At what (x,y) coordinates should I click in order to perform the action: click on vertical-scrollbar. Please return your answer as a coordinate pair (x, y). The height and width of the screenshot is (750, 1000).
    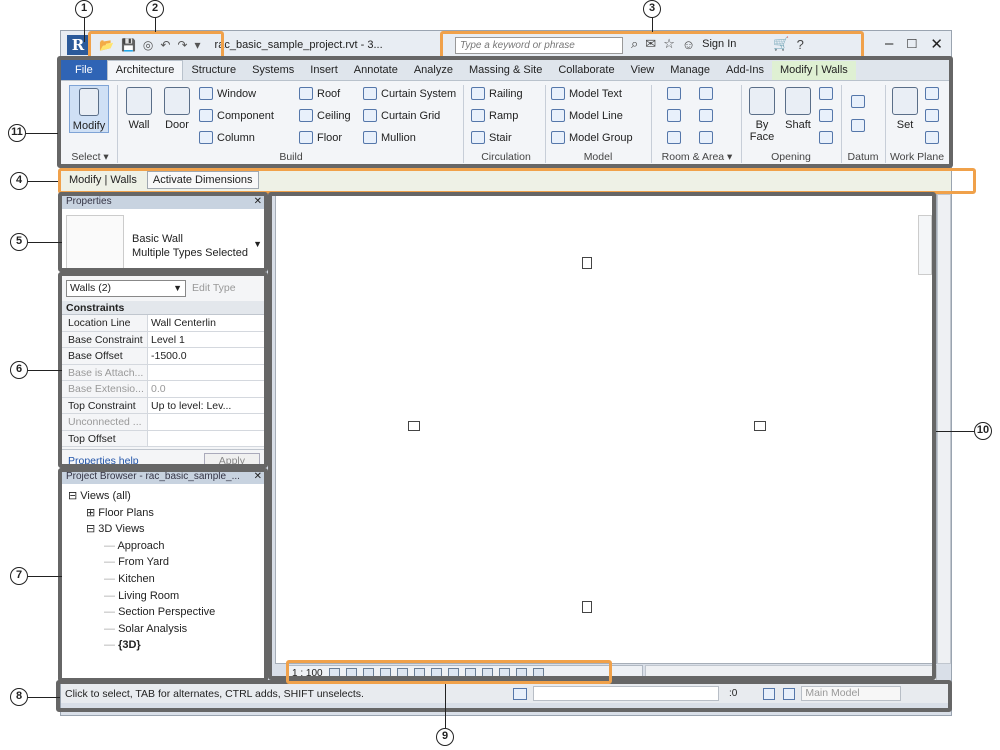
    Looking at the image, I should click on (944, 429).